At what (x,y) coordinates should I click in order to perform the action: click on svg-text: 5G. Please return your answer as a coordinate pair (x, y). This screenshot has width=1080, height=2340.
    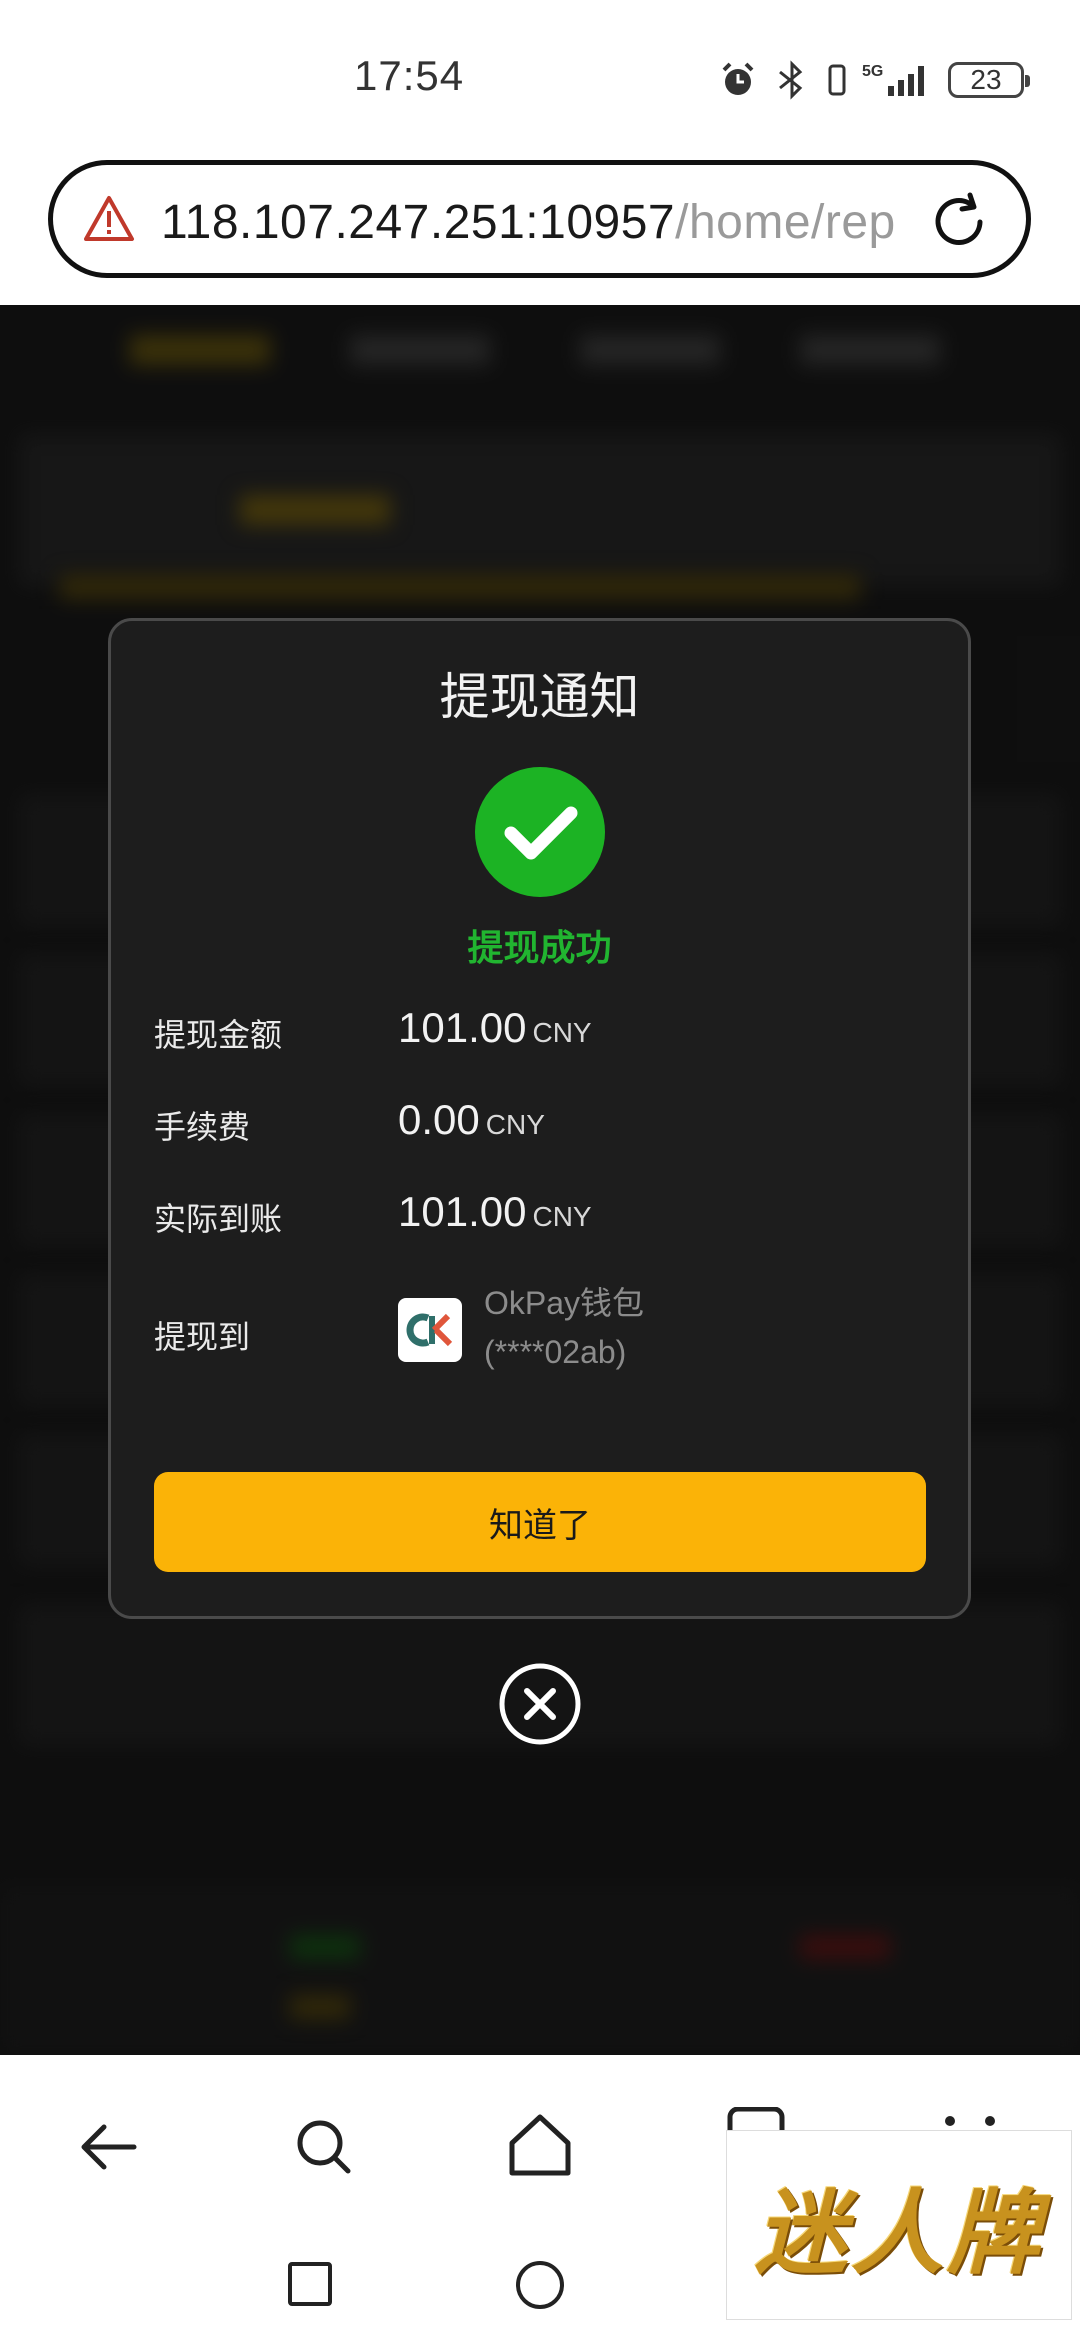
    Looking at the image, I should click on (872, 71).